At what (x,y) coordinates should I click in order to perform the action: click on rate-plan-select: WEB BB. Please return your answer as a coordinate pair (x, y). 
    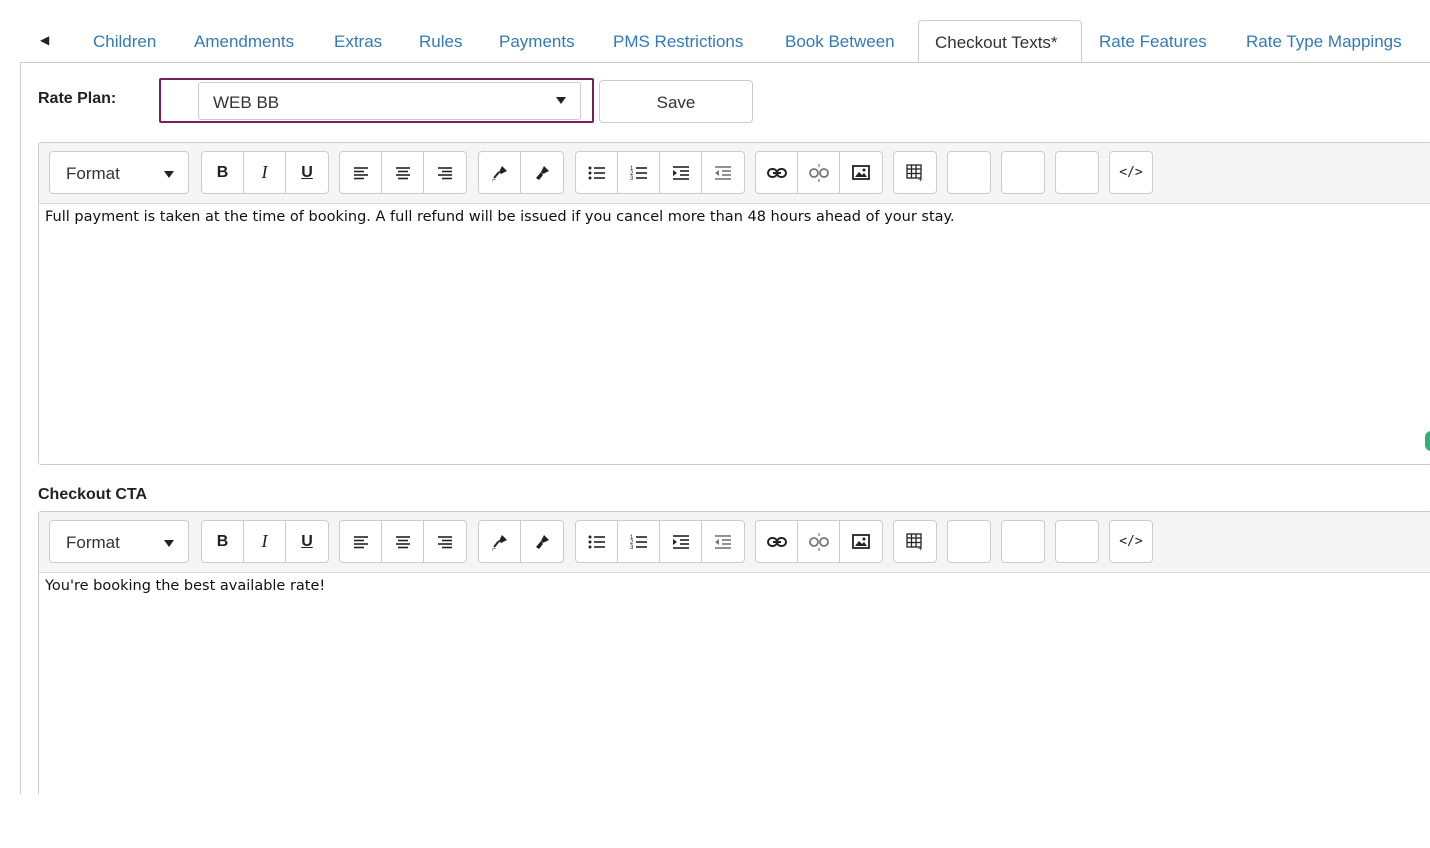
    Looking at the image, I should click on (389, 101).